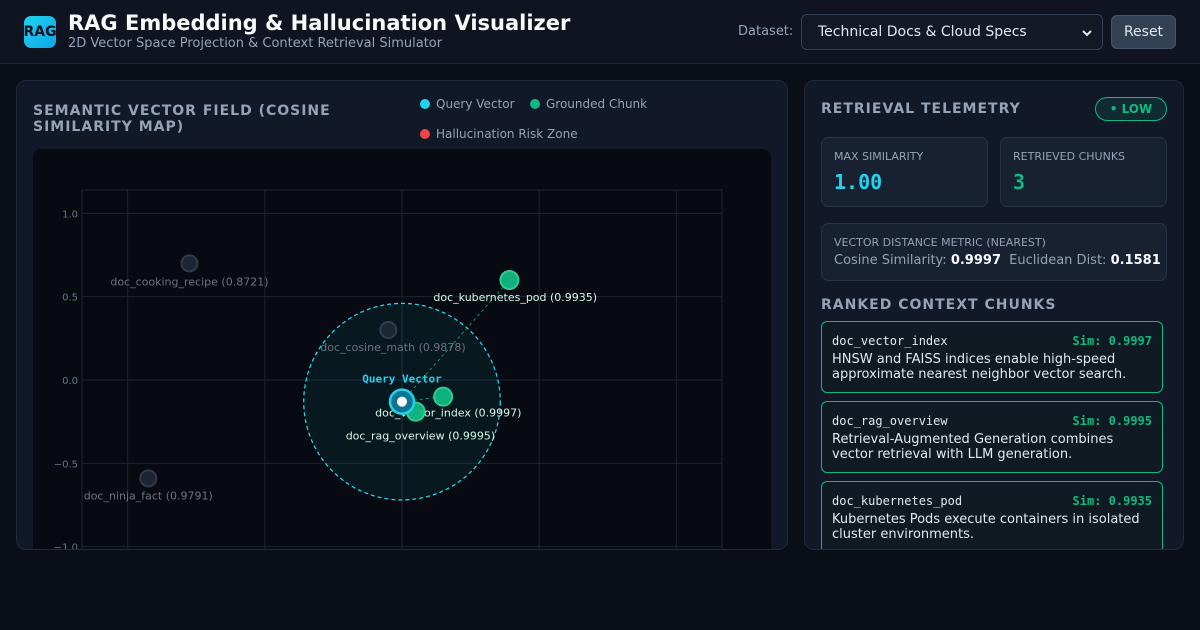 The height and width of the screenshot is (630, 1200). What do you see at coordinates (507, 134) in the screenshot?
I see `legend-hallucination-label: Hallucination Risk Zone` at bounding box center [507, 134].